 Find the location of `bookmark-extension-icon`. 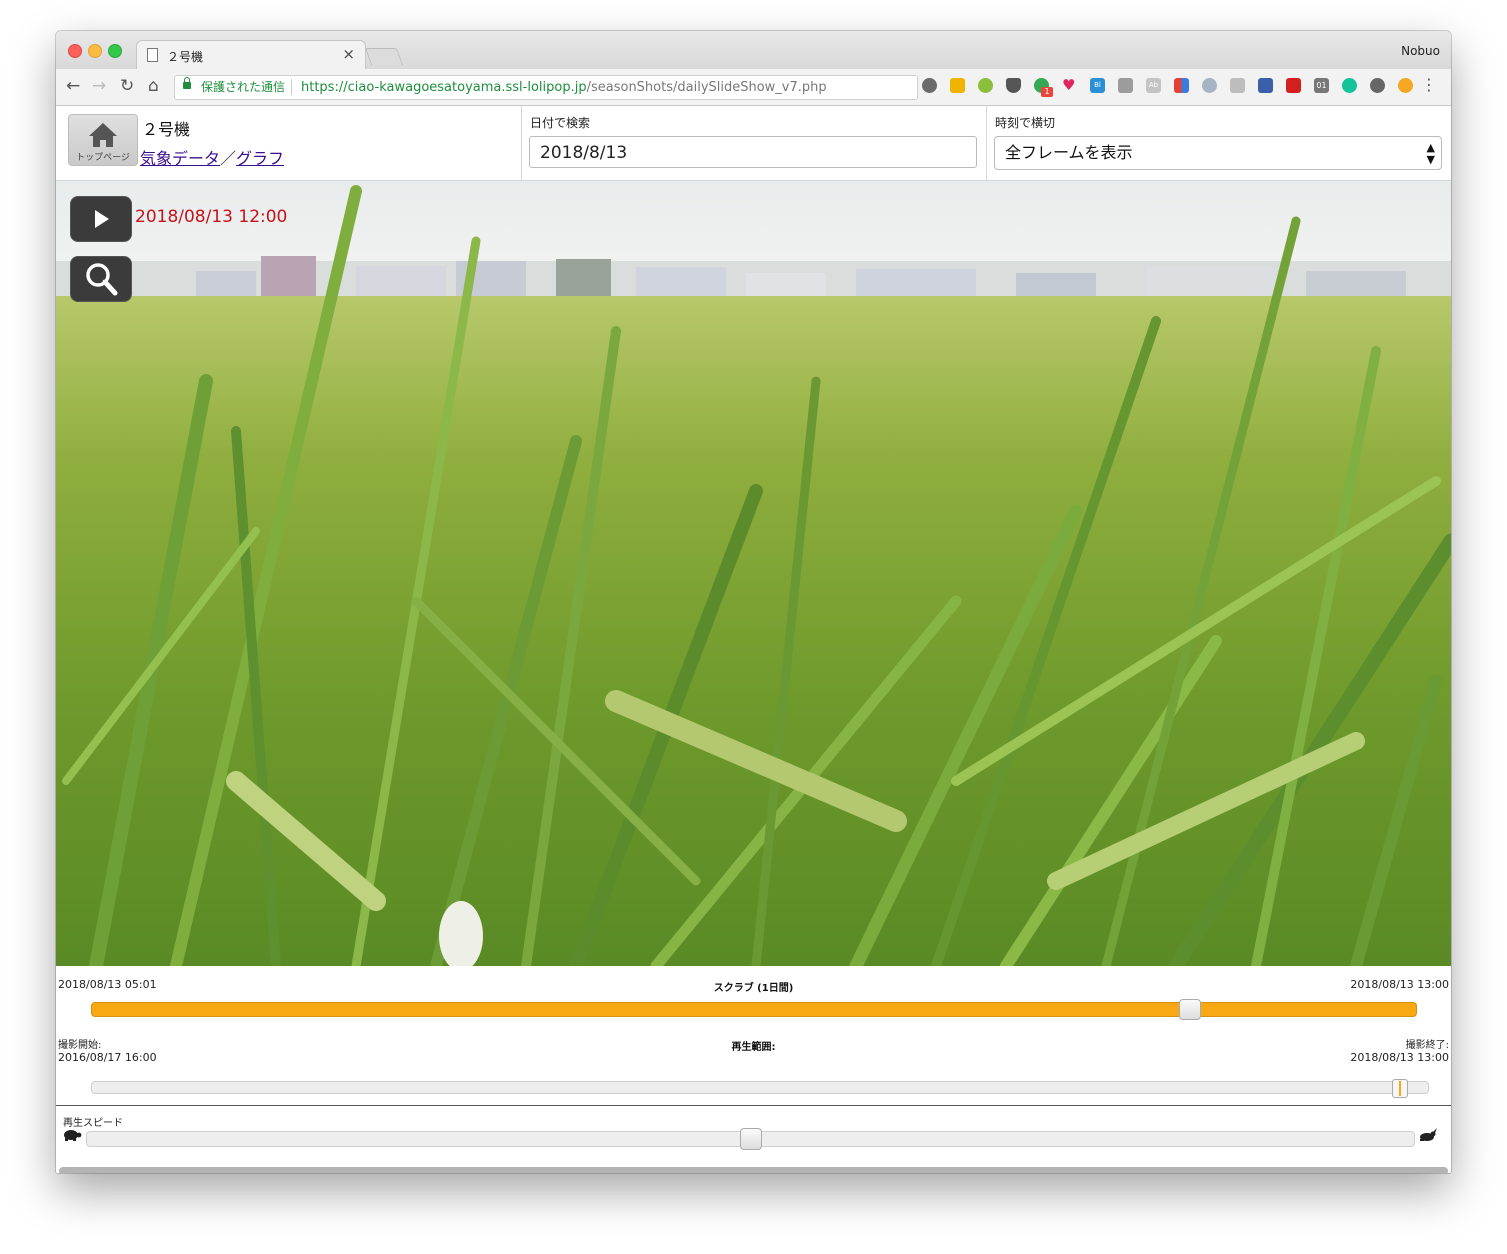

bookmark-extension-icon is located at coordinates (1265, 85).